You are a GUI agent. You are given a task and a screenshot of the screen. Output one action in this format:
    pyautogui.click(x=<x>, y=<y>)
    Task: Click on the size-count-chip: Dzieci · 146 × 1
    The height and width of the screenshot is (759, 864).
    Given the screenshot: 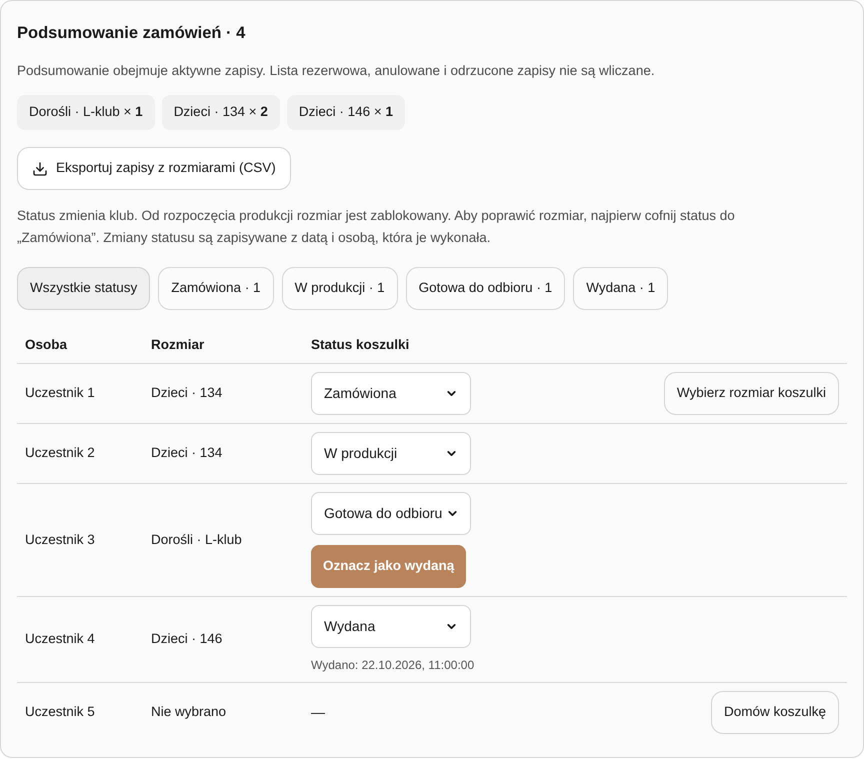 What is the action you would take?
    pyautogui.click(x=346, y=112)
    